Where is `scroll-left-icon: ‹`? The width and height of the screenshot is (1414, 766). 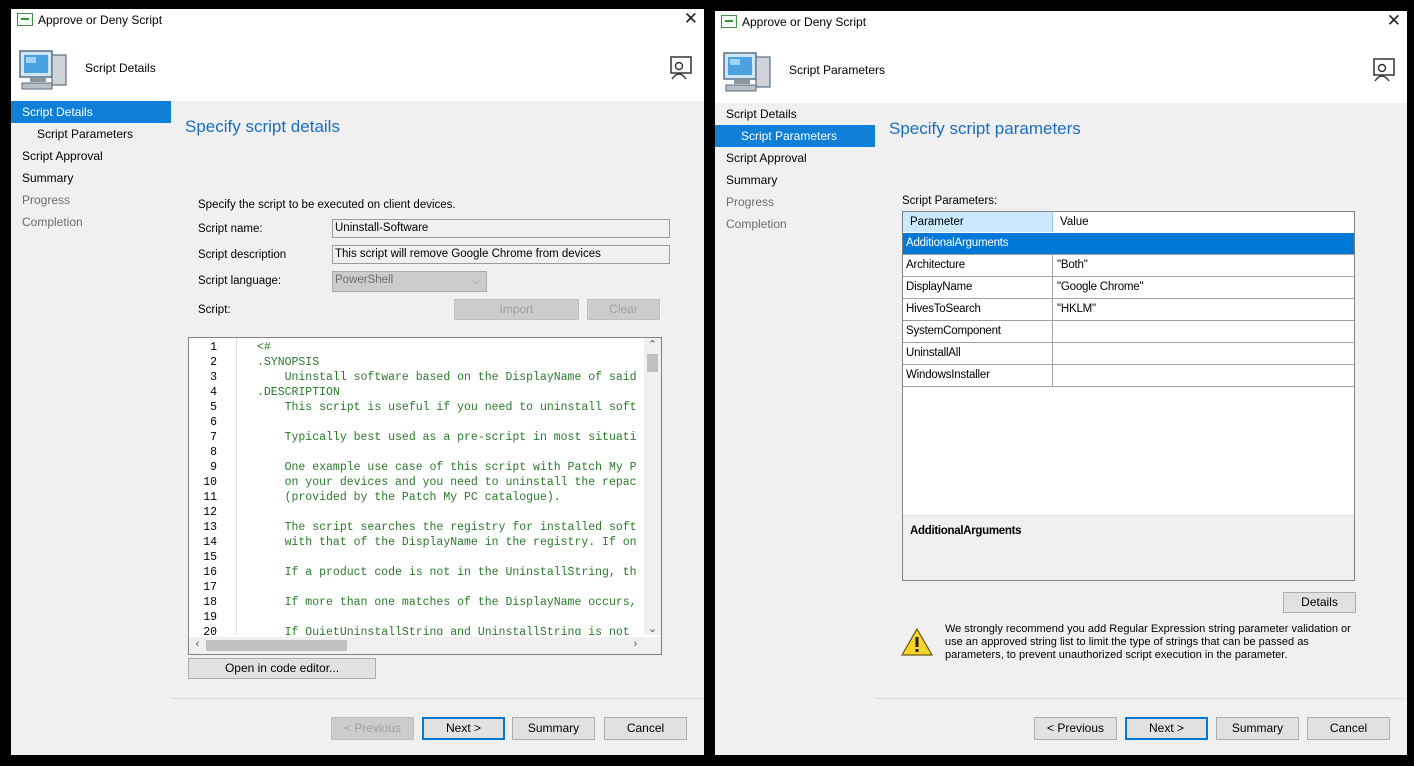
scroll-left-icon: ‹ is located at coordinates (197, 644).